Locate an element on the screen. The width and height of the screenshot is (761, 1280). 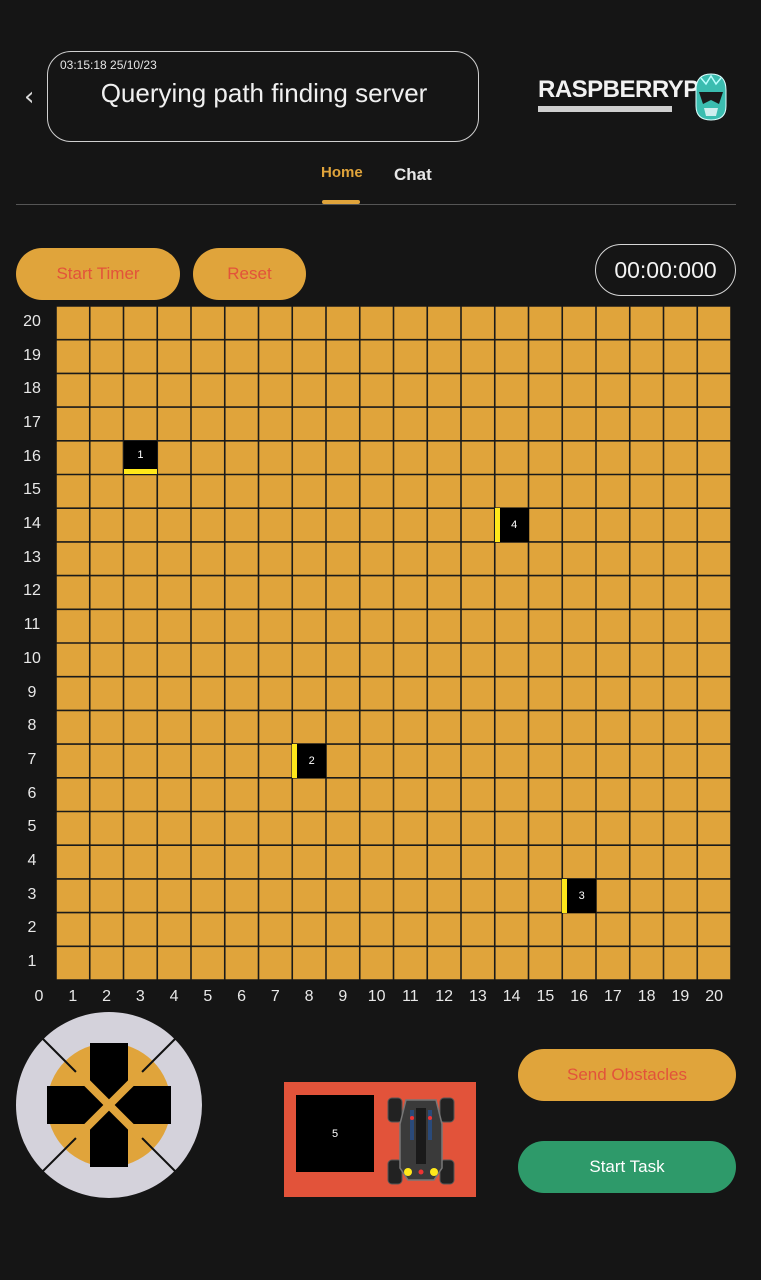
x-axis-label: 6 is located at coordinates (242, 996).